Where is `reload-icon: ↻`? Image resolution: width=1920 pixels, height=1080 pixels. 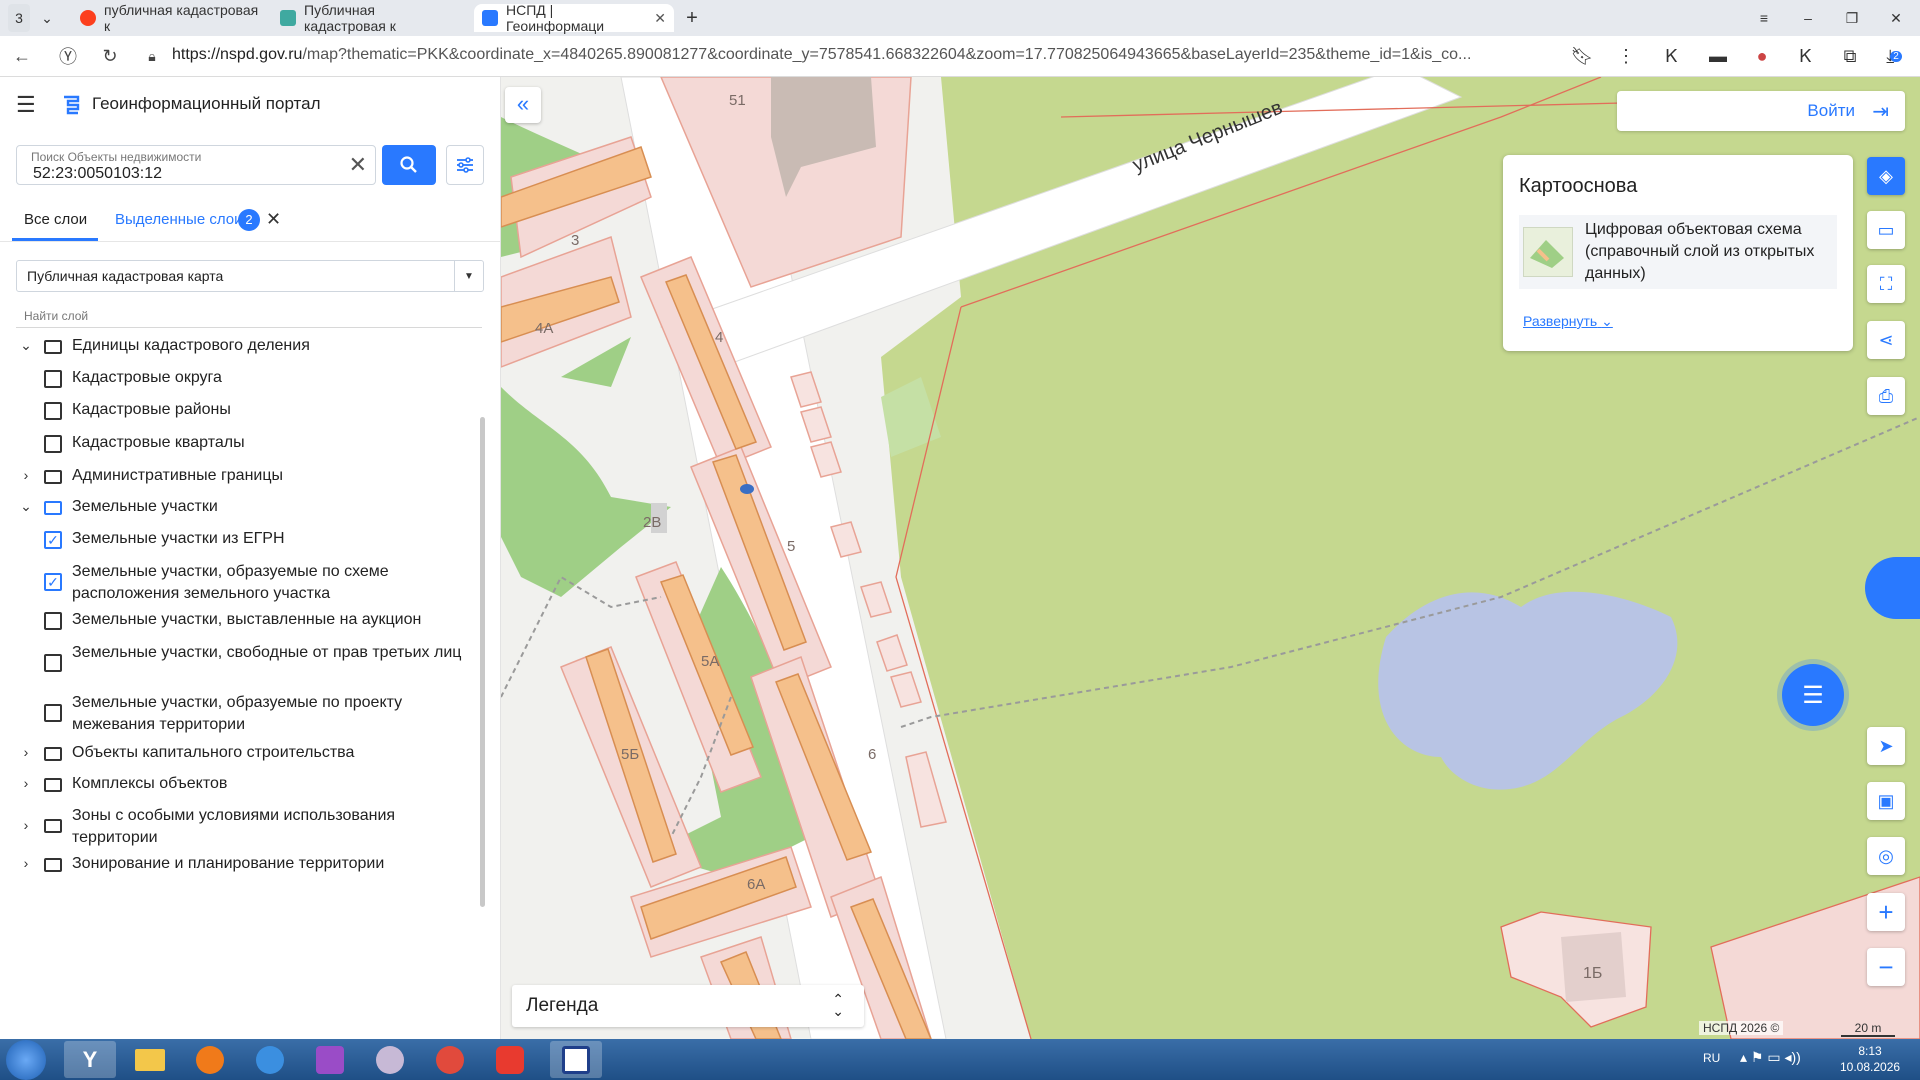
reload-icon: ↻ is located at coordinates (110, 56).